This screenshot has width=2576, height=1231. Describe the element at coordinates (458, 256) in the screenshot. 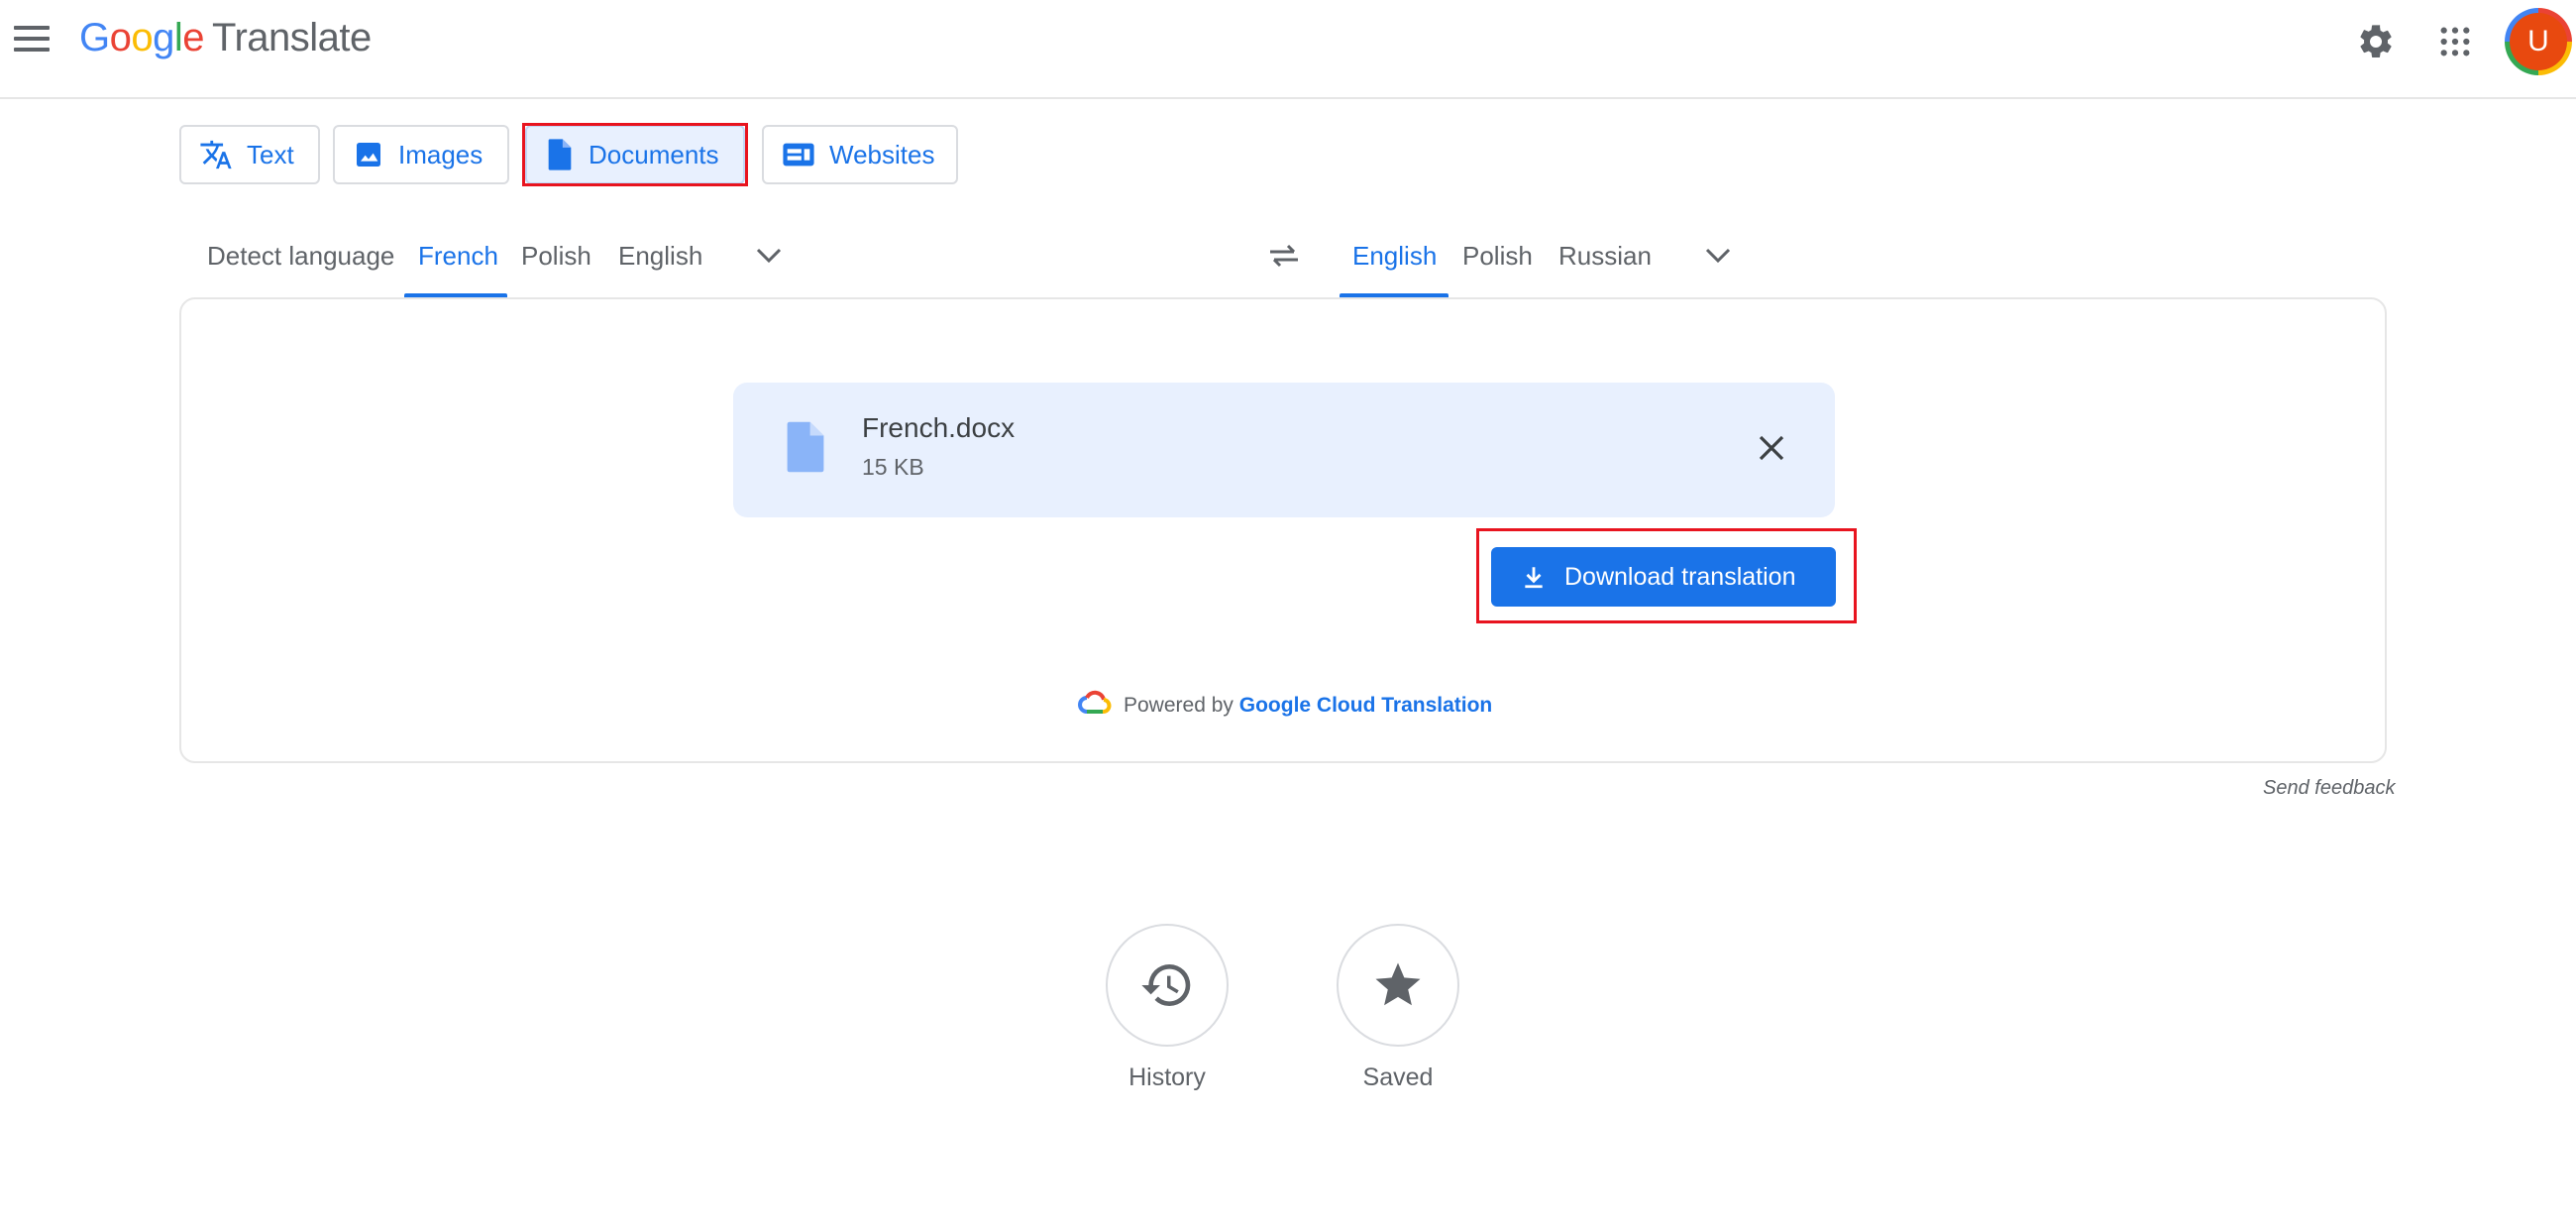

I see `source-lang-french: French` at that location.